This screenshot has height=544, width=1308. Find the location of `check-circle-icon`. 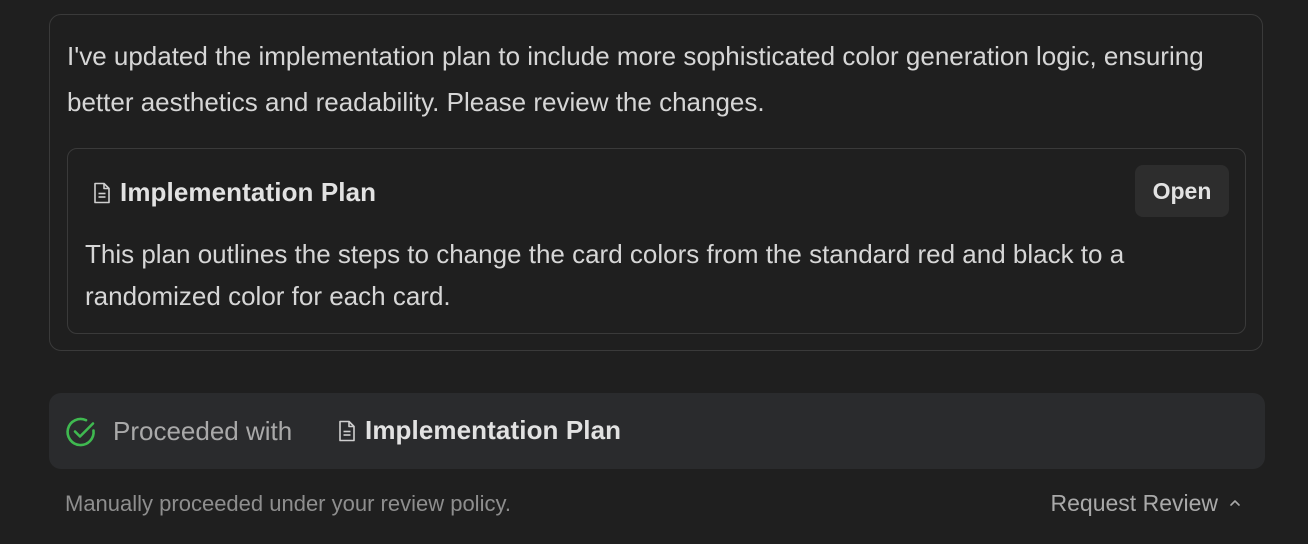

check-circle-icon is located at coordinates (81, 432).